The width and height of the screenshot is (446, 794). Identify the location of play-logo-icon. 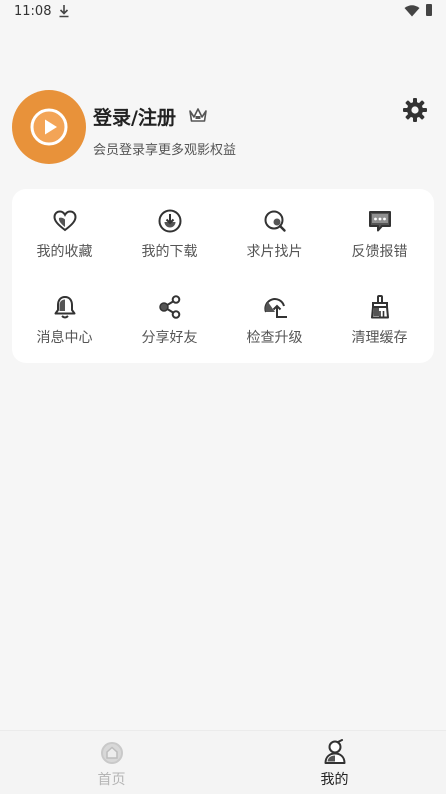
(49, 127).